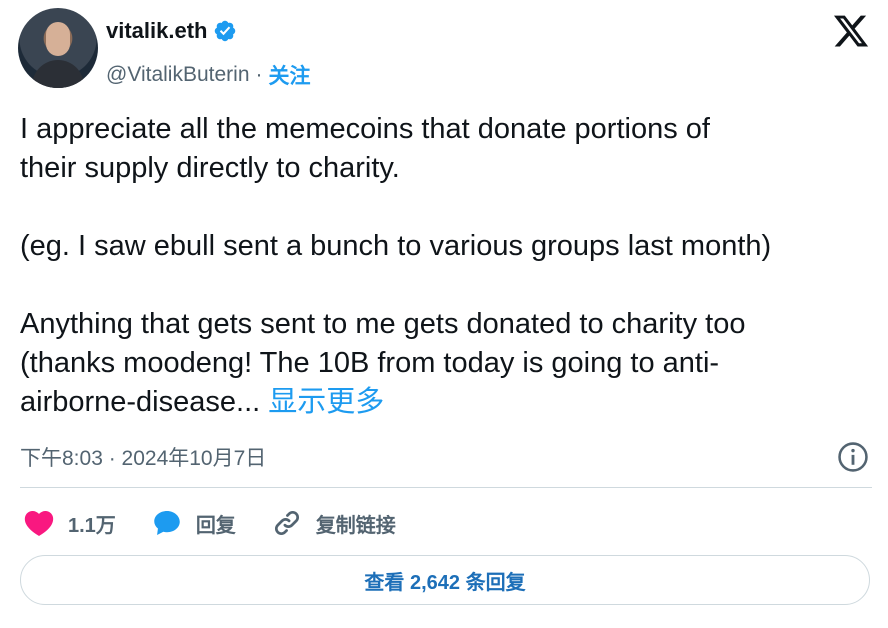  What do you see at coordinates (178, 75) in the screenshot?
I see `author-handle: @VitalikButerin` at bounding box center [178, 75].